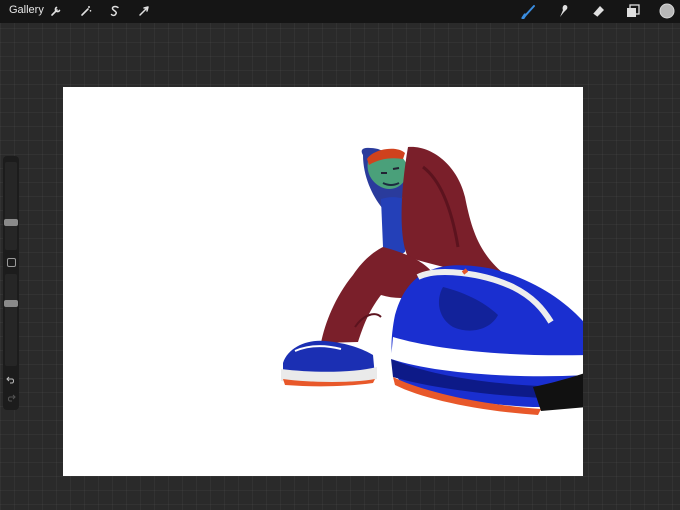 The width and height of the screenshot is (680, 510). What do you see at coordinates (86, 11) in the screenshot?
I see `magic-wand-icon` at bounding box center [86, 11].